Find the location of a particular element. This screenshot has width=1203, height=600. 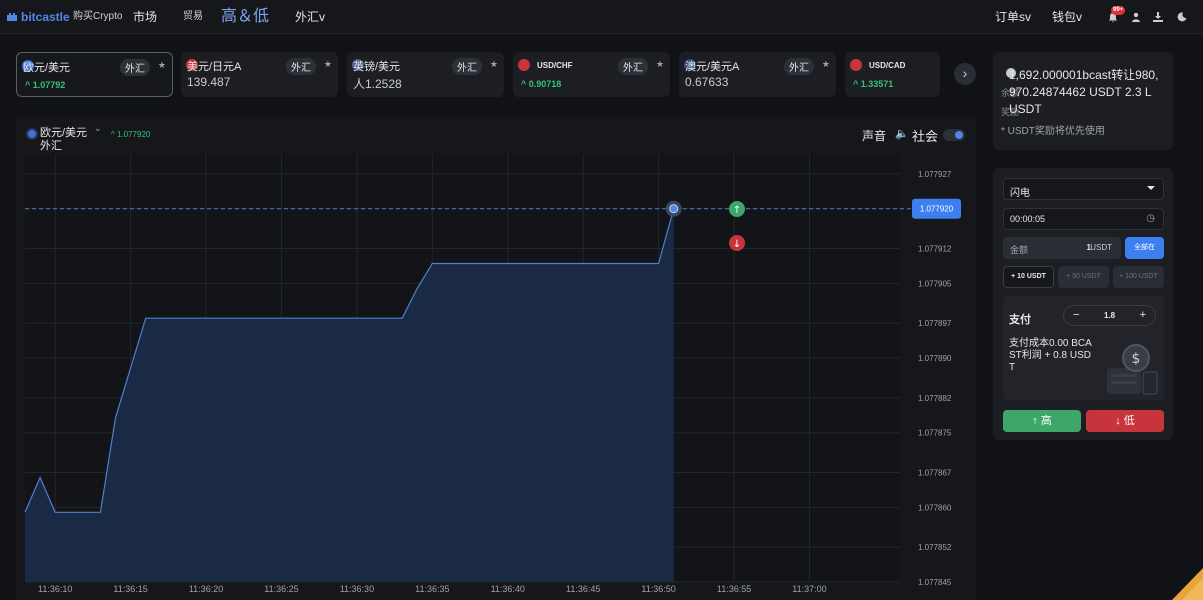

payout-label: 支付 is located at coordinates (1020, 320).